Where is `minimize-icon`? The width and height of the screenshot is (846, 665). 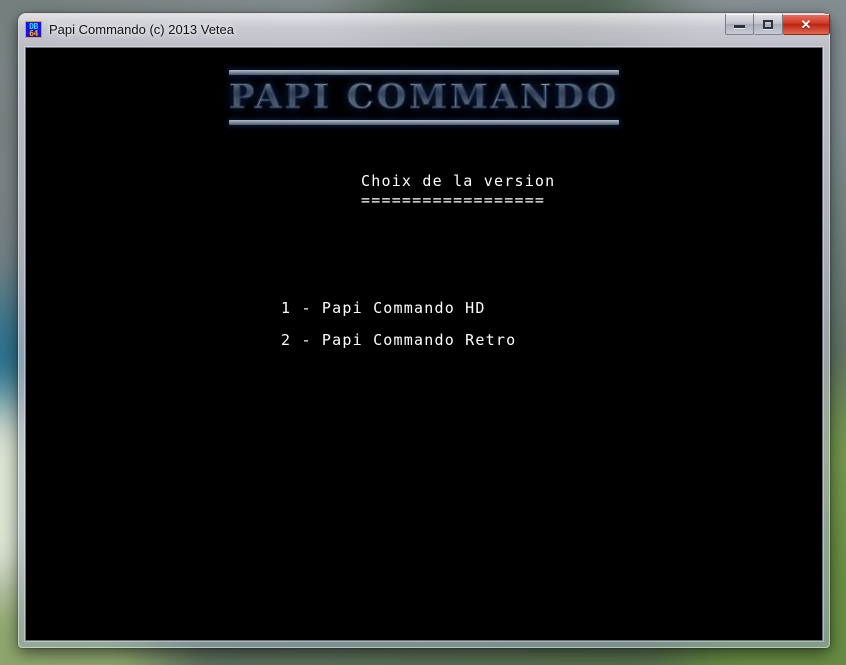
minimize-icon is located at coordinates (739, 26).